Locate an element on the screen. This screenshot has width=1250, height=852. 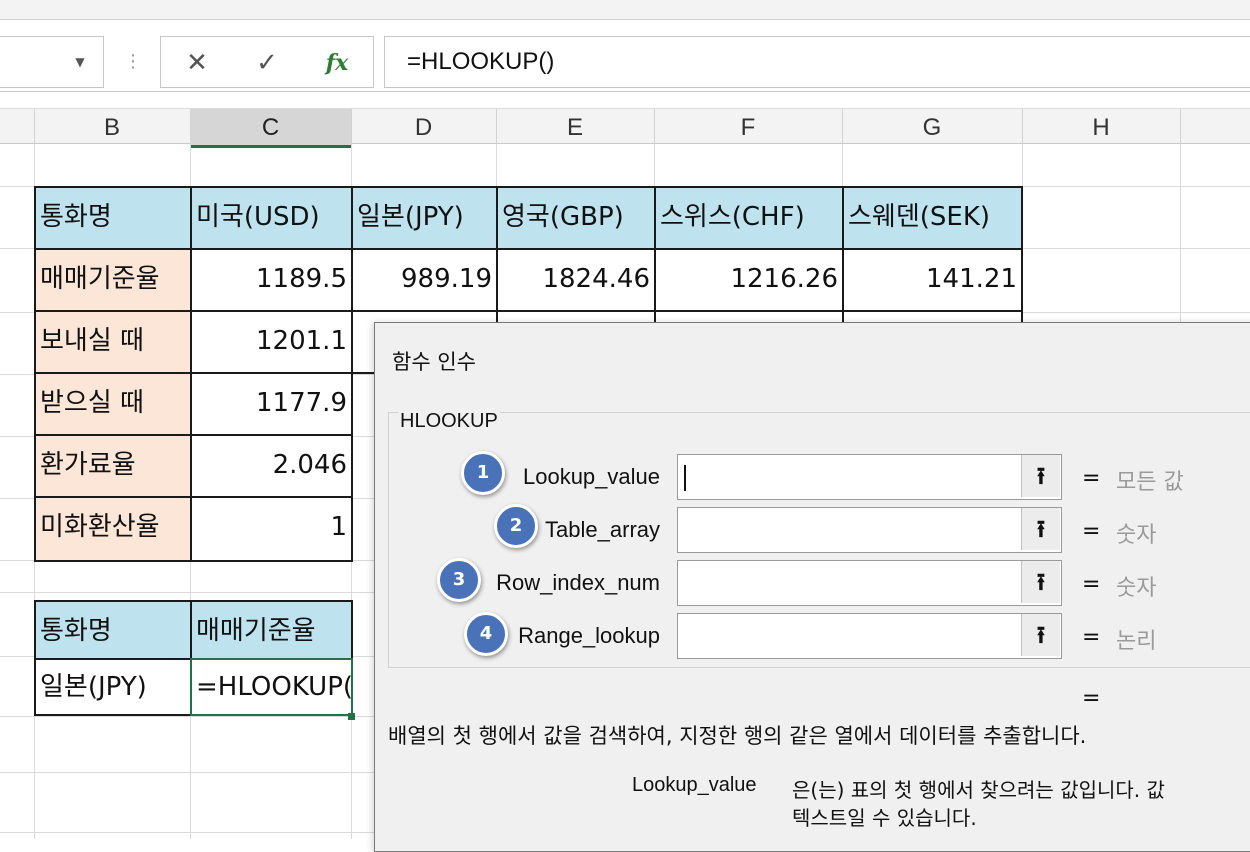
name-box-dropdown-icon: ▼ is located at coordinates (80, 62).